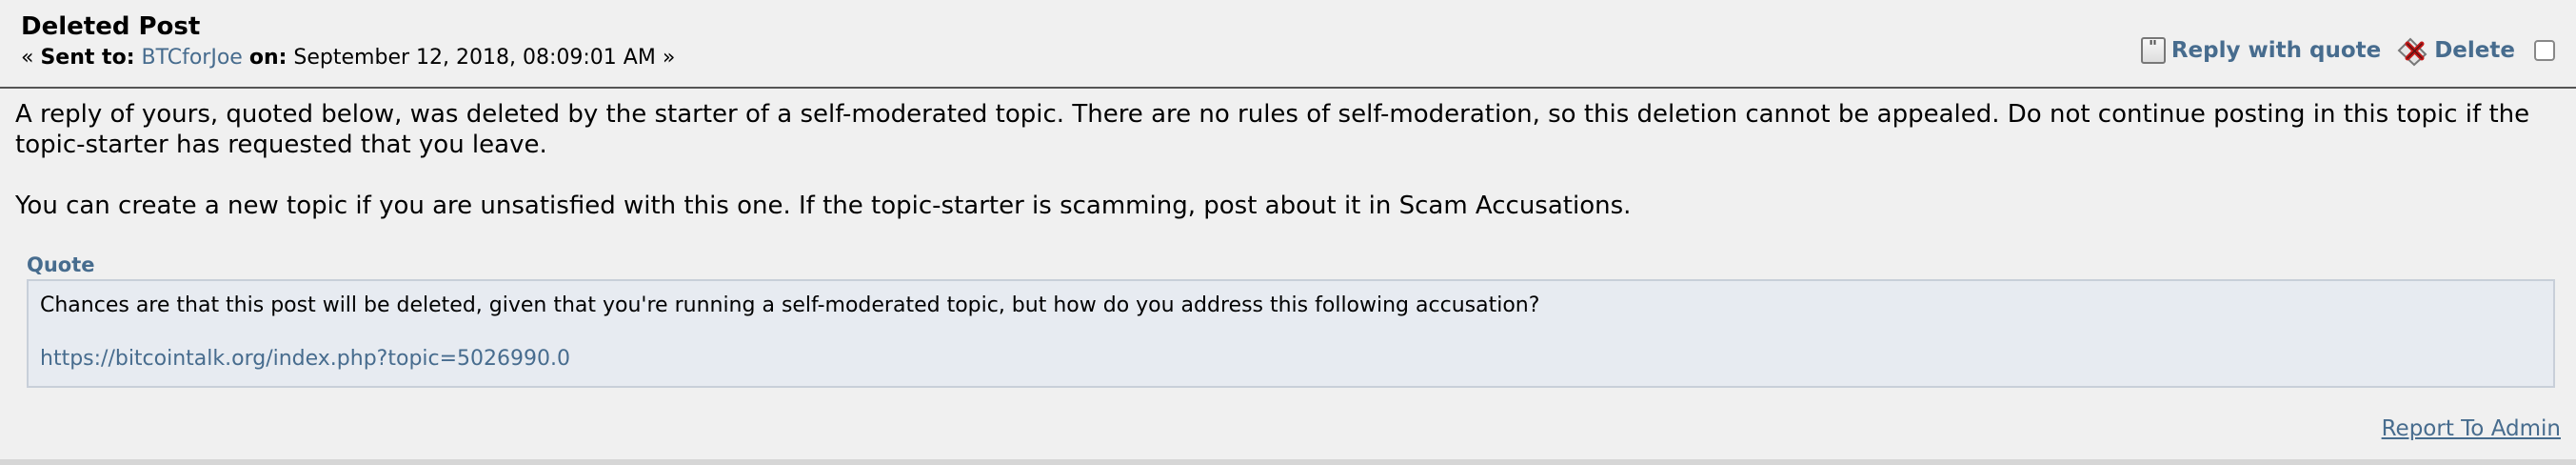 The image size is (2576, 465). Describe the element at coordinates (268, 58) in the screenshot. I see `on-label: on:` at that location.